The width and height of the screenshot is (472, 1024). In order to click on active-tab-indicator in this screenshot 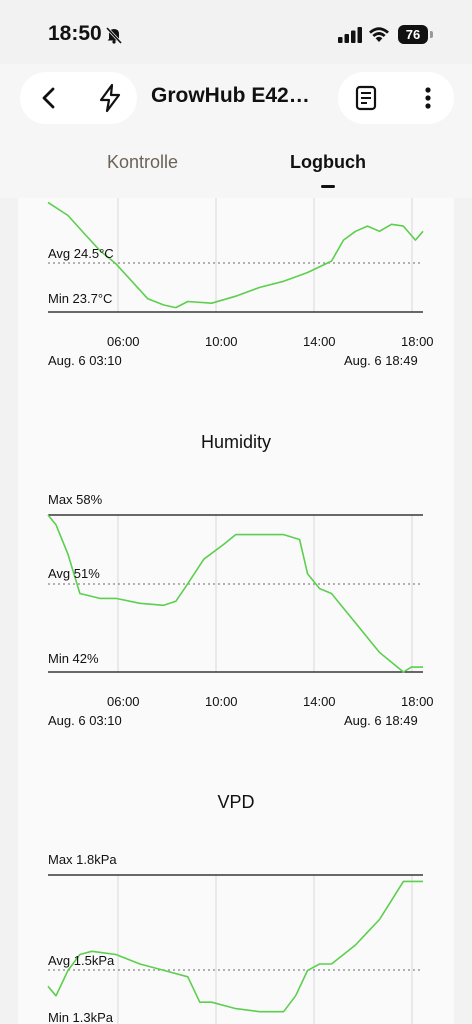, I will do `click(328, 186)`.